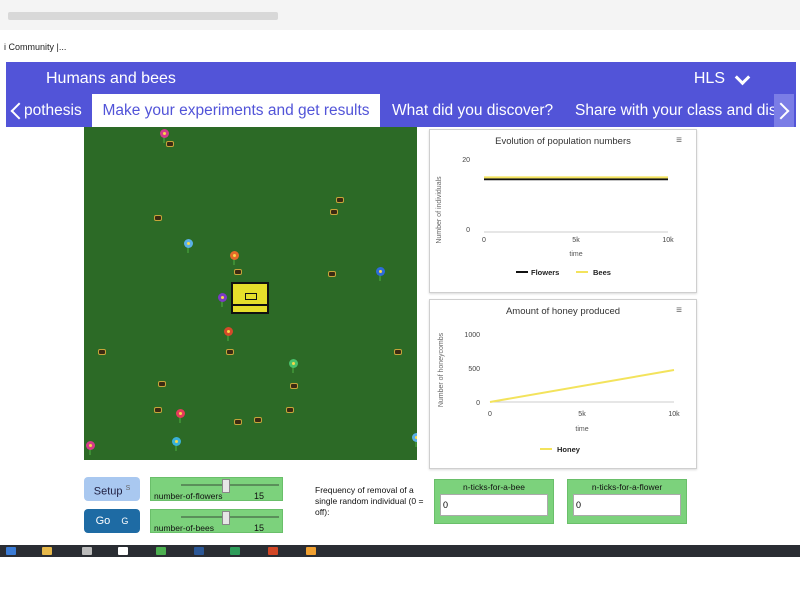  Describe the element at coordinates (709, 78) in the screenshot. I see `user-menu-label: HLS` at that location.